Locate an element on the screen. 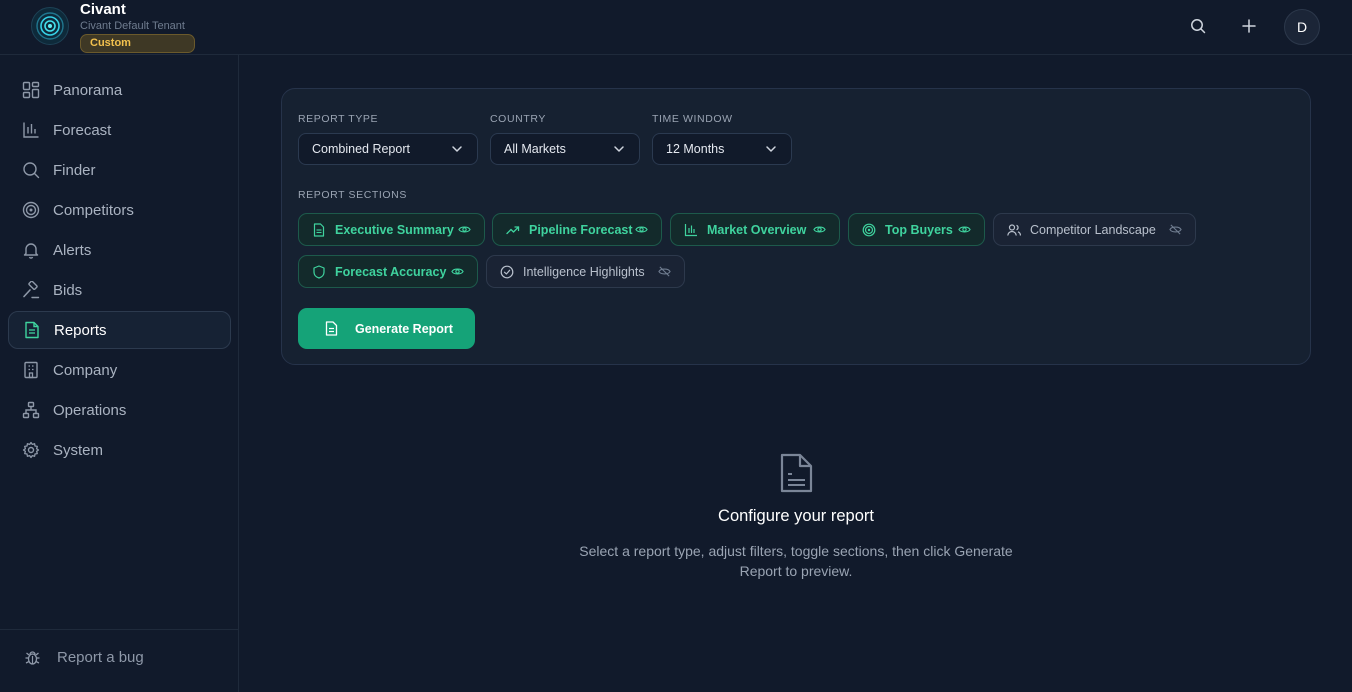 The width and height of the screenshot is (1352, 692). country-value: All Markets is located at coordinates (535, 149).